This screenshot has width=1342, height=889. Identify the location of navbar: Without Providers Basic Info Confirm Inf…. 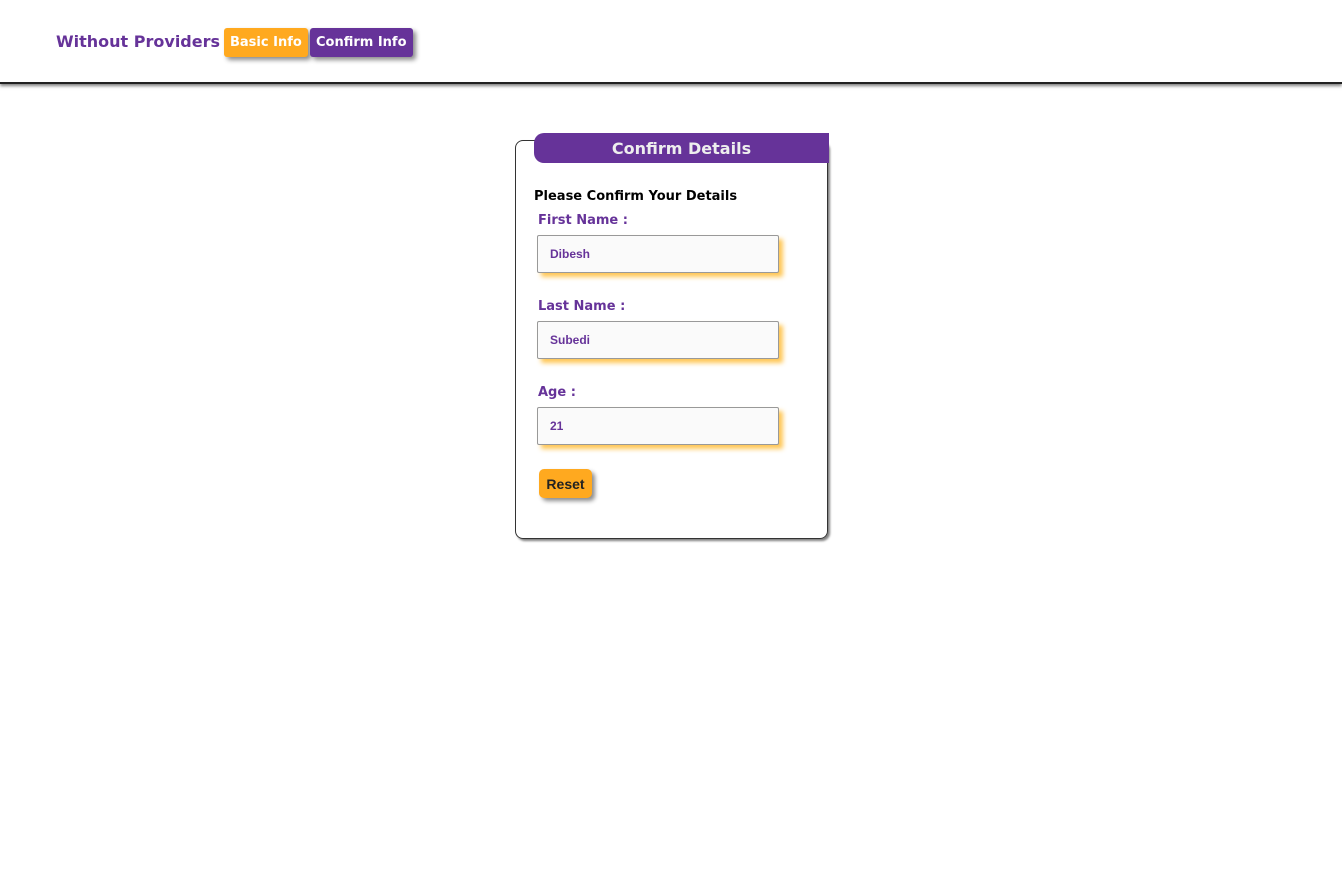
(671, 42).